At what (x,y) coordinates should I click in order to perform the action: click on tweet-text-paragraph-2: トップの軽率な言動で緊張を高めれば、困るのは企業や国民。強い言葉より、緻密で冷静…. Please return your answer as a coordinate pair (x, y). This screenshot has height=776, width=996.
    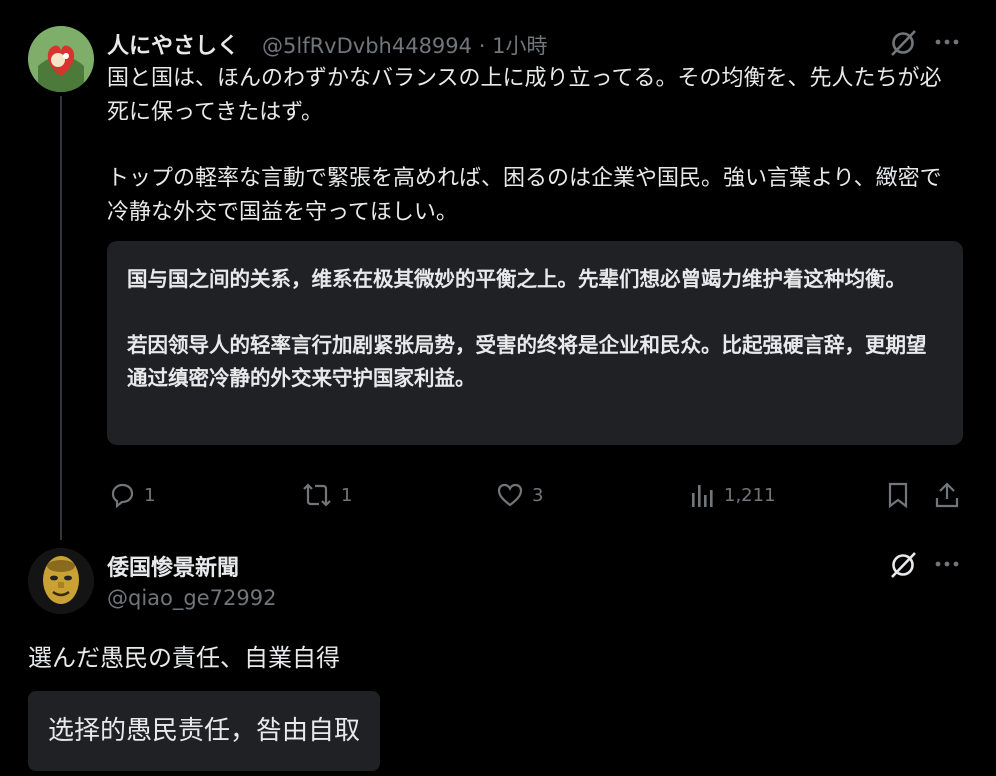
    Looking at the image, I should click on (524, 195).